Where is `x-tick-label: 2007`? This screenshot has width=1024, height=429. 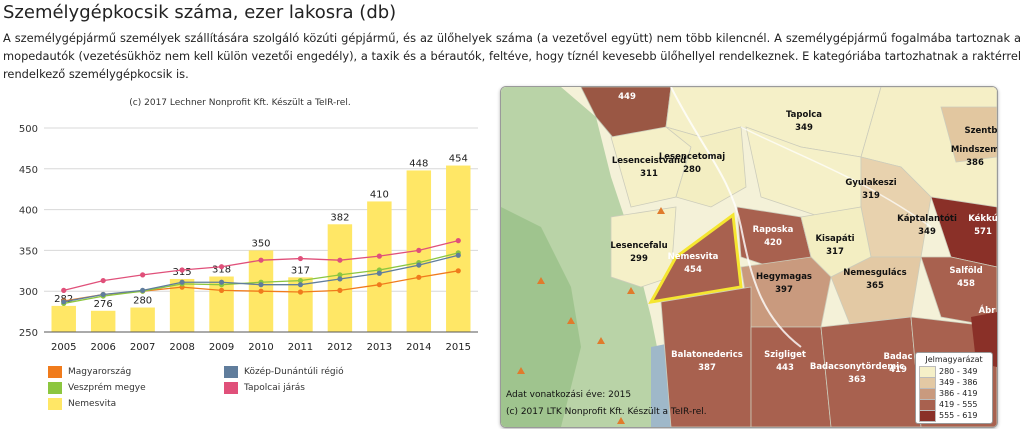
x-tick-label: 2007 is located at coordinates (142, 347).